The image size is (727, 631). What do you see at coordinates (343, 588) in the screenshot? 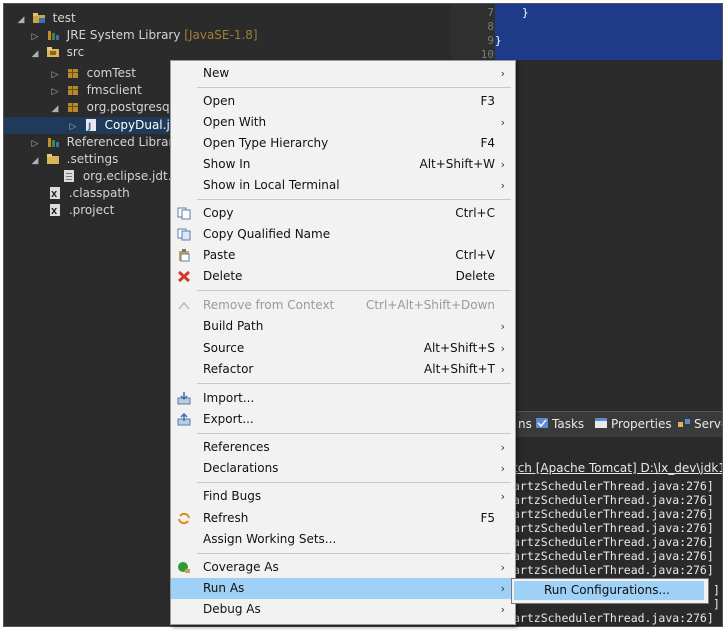
I see `menu-item-run-as: Run As ›` at bounding box center [343, 588].